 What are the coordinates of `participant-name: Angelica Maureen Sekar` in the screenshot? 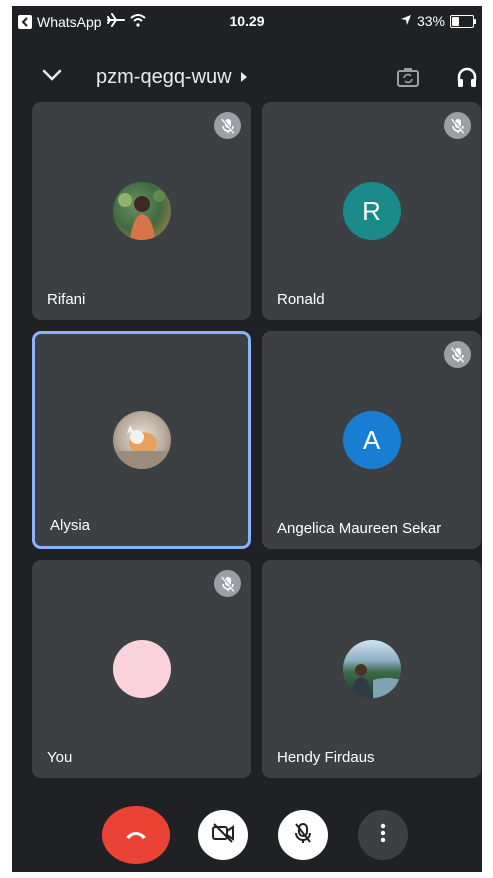 It's located at (359, 528).